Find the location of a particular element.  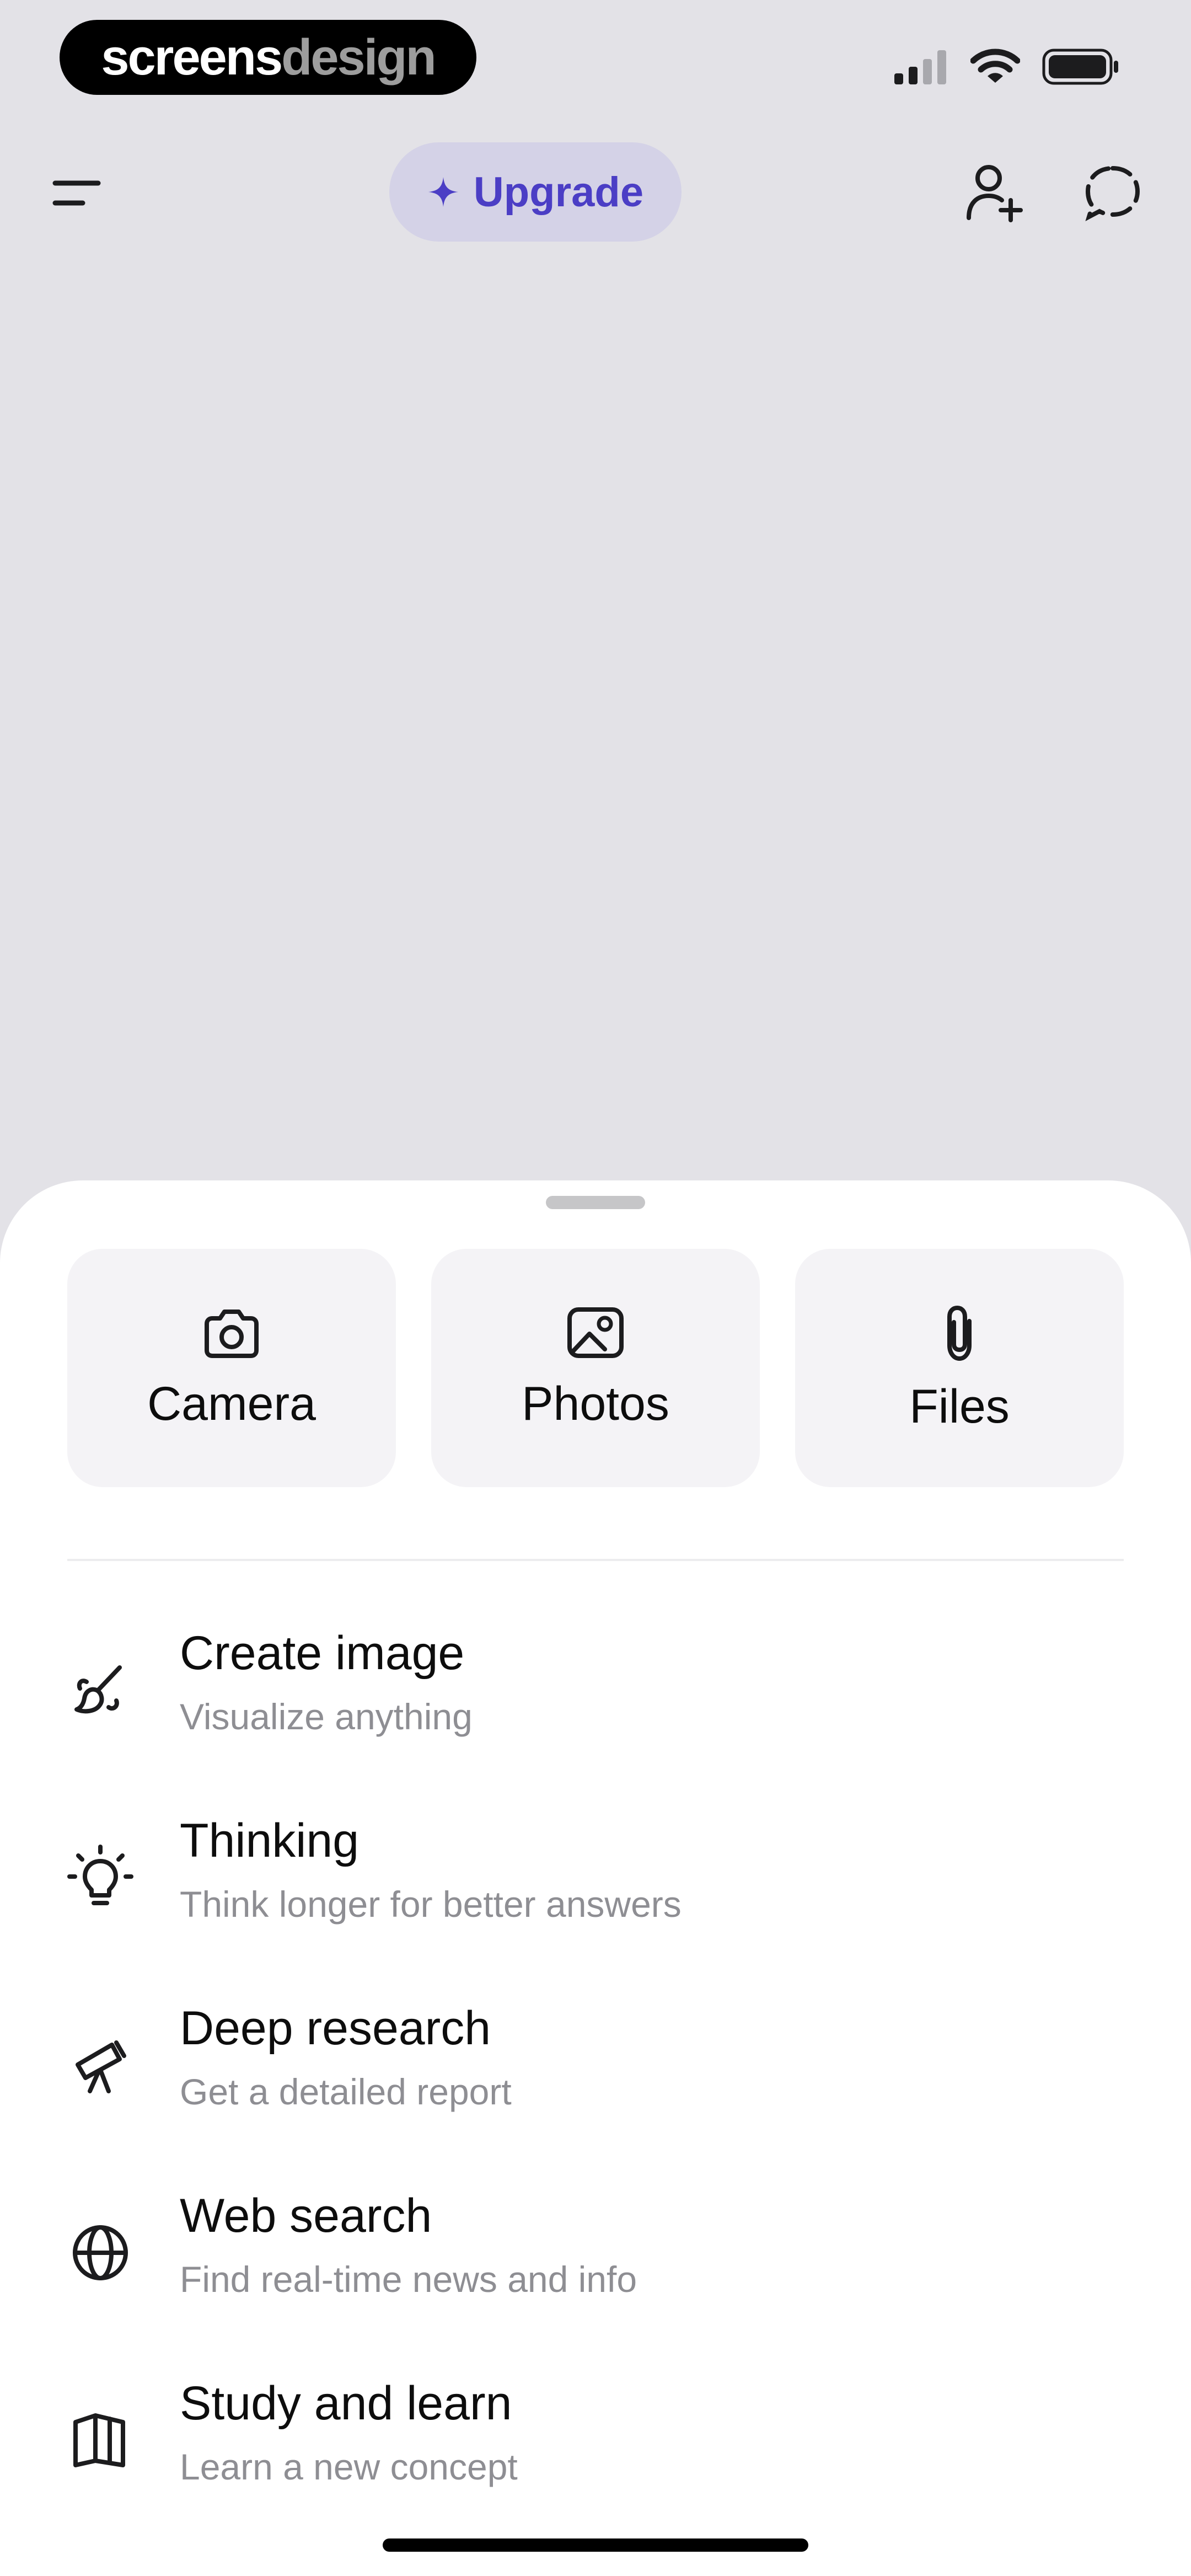

watermark-badge: screens design is located at coordinates (268, 57).